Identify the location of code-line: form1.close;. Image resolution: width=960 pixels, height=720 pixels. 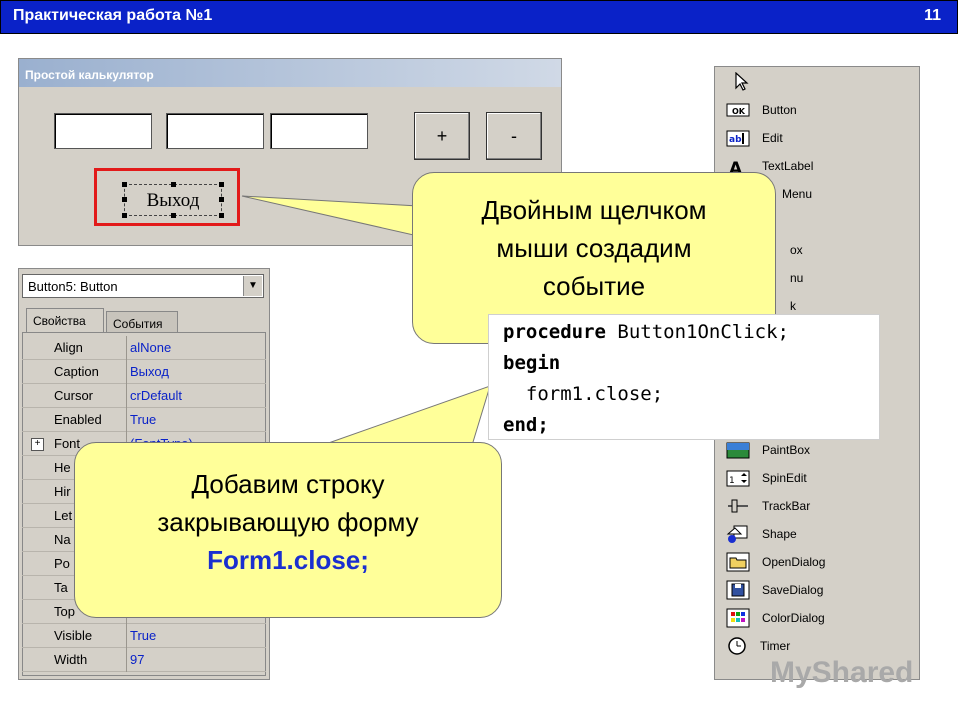
(583, 394).